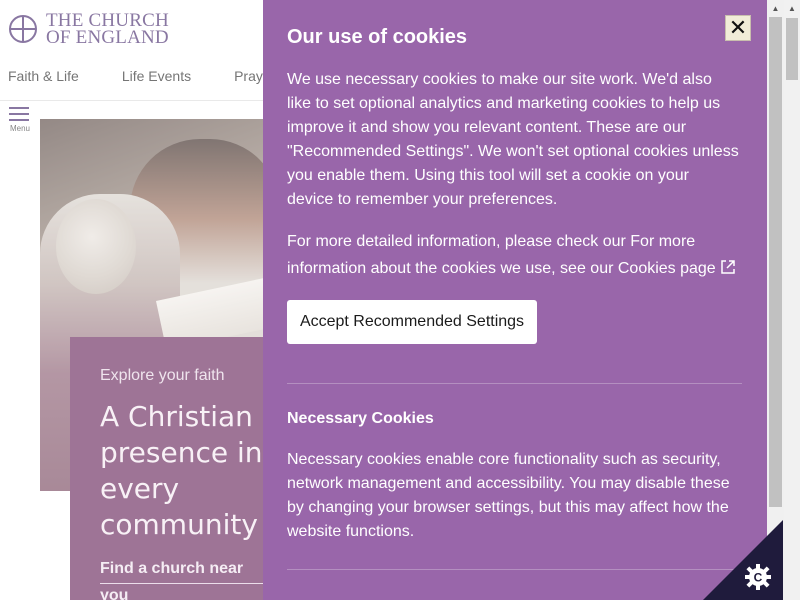 This screenshot has width=800, height=600. I want to click on page-scrollbar: ▲, so click(792, 300).